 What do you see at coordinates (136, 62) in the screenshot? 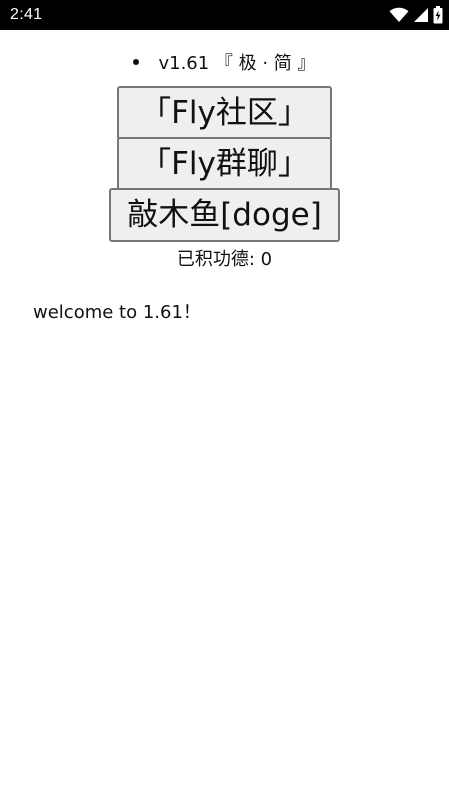
I see `bullet-icon` at bounding box center [136, 62].